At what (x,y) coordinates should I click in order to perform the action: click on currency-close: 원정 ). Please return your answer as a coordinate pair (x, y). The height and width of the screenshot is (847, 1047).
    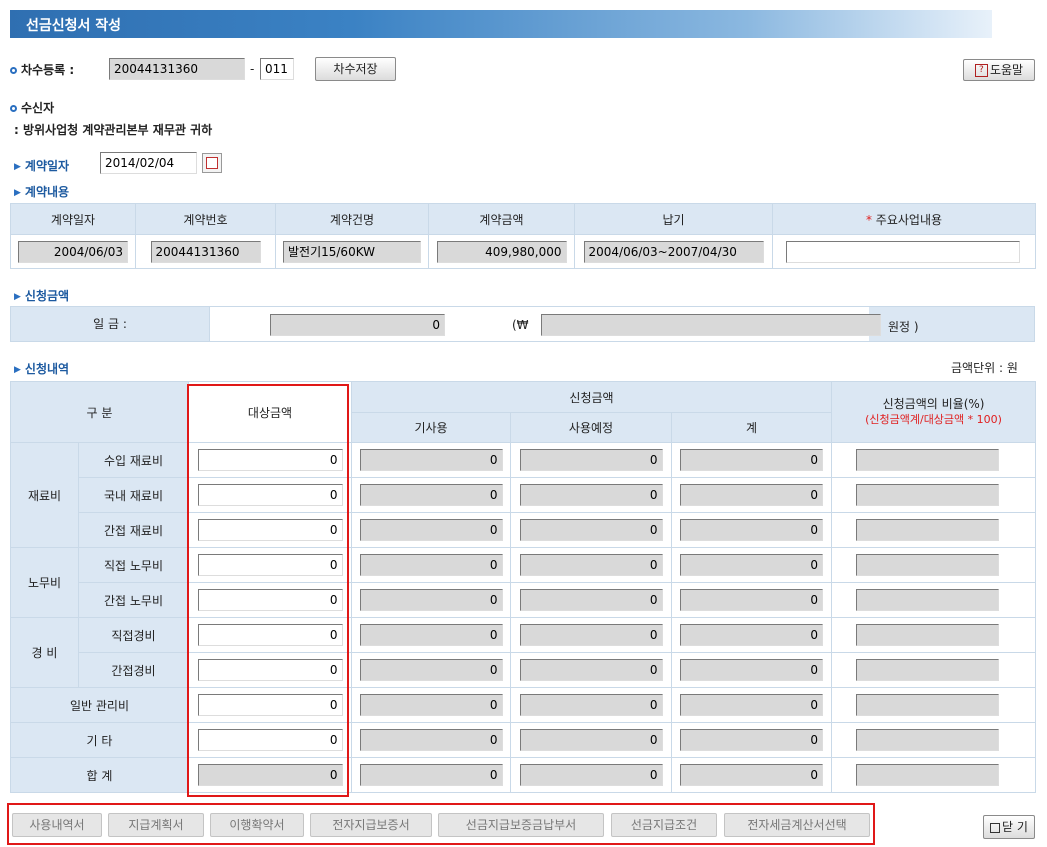
    Looking at the image, I should click on (903, 327).